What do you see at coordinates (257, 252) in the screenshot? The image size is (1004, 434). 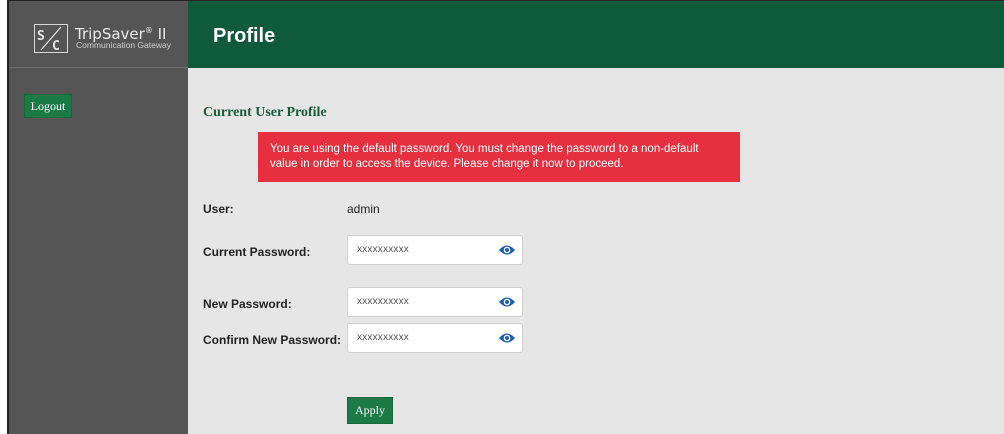 I see `current-password-label: Current Password:` at bounding box center [257, 252].